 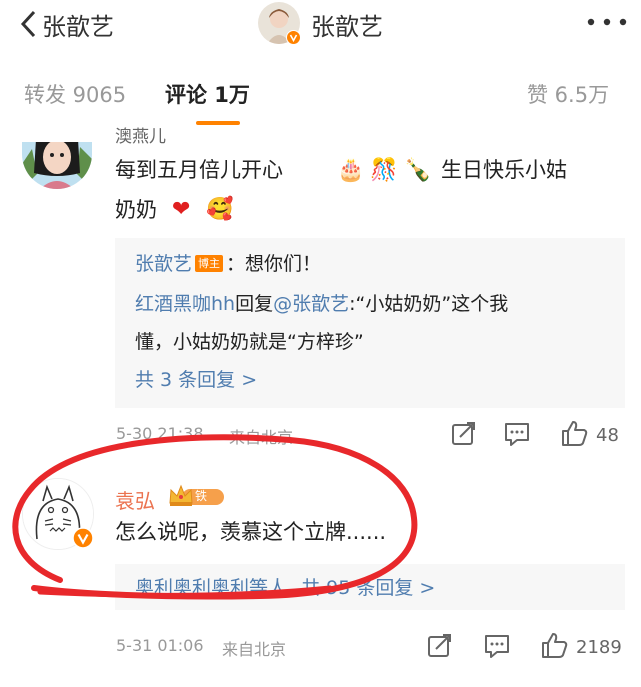 I want to click on reply-summary: 奥利奥利奥利等人 共 95 条回复 >, so click(x=285, y=588).